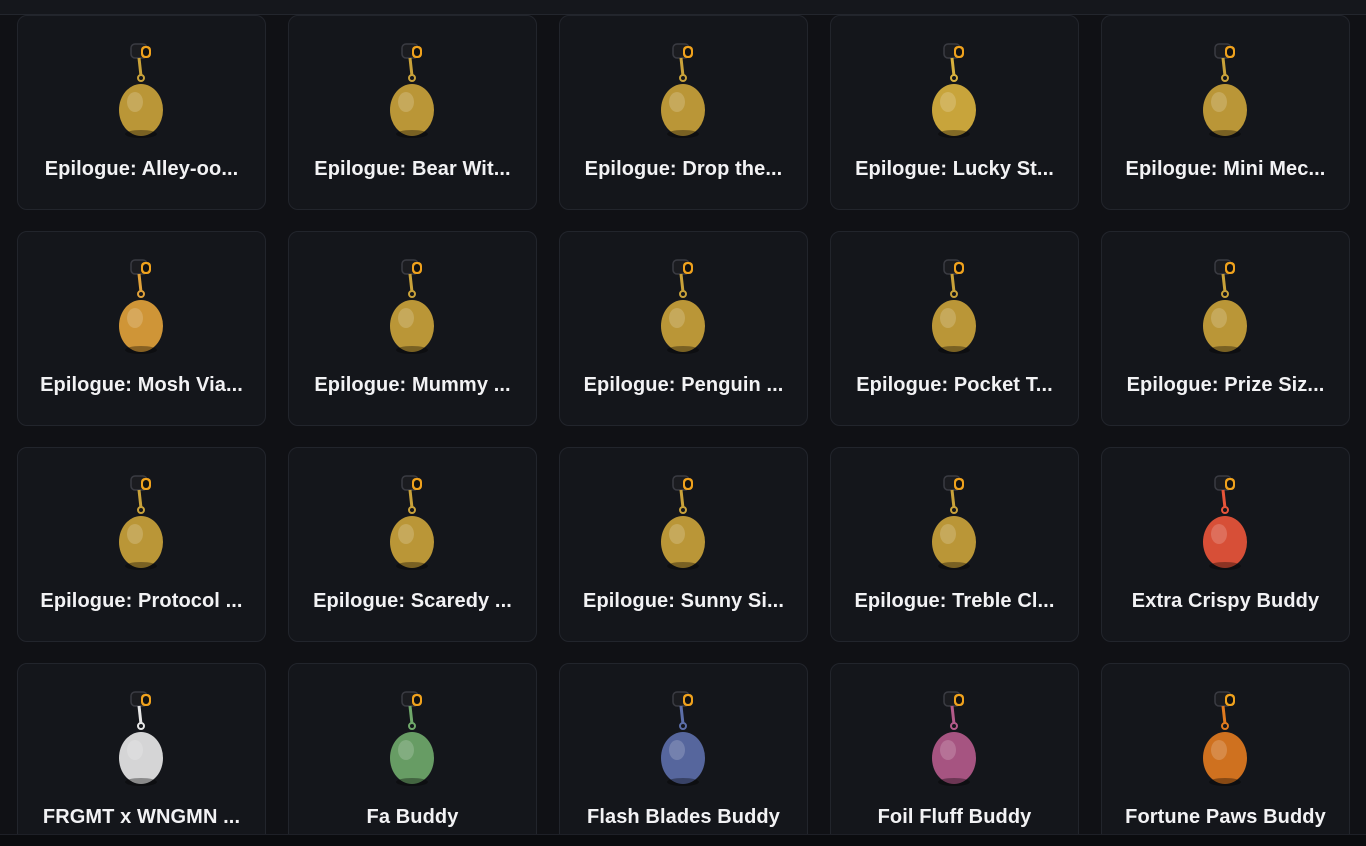 This screenshot has height=846, width=1366. Describe the element at coordinates (140, 522) in the screenshot. I see `robot-runner-charm-icon` at that location.